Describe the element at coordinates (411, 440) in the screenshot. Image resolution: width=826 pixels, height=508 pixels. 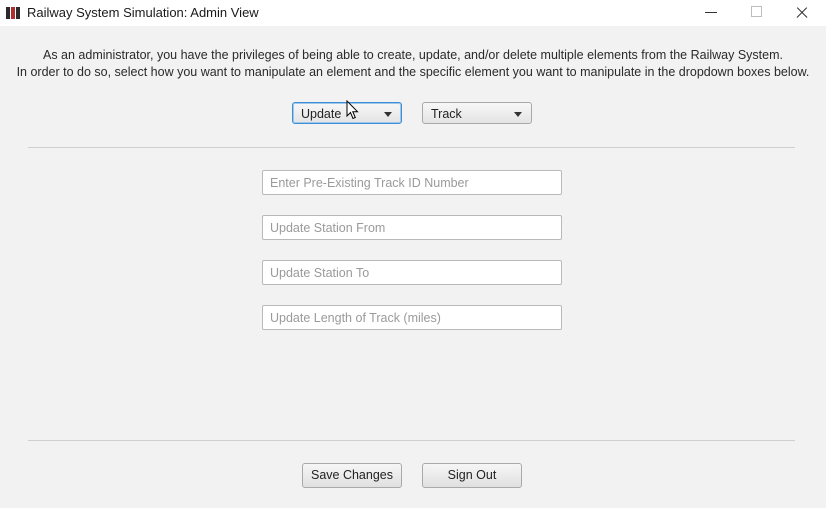
I see `divider-bottom` at that location.